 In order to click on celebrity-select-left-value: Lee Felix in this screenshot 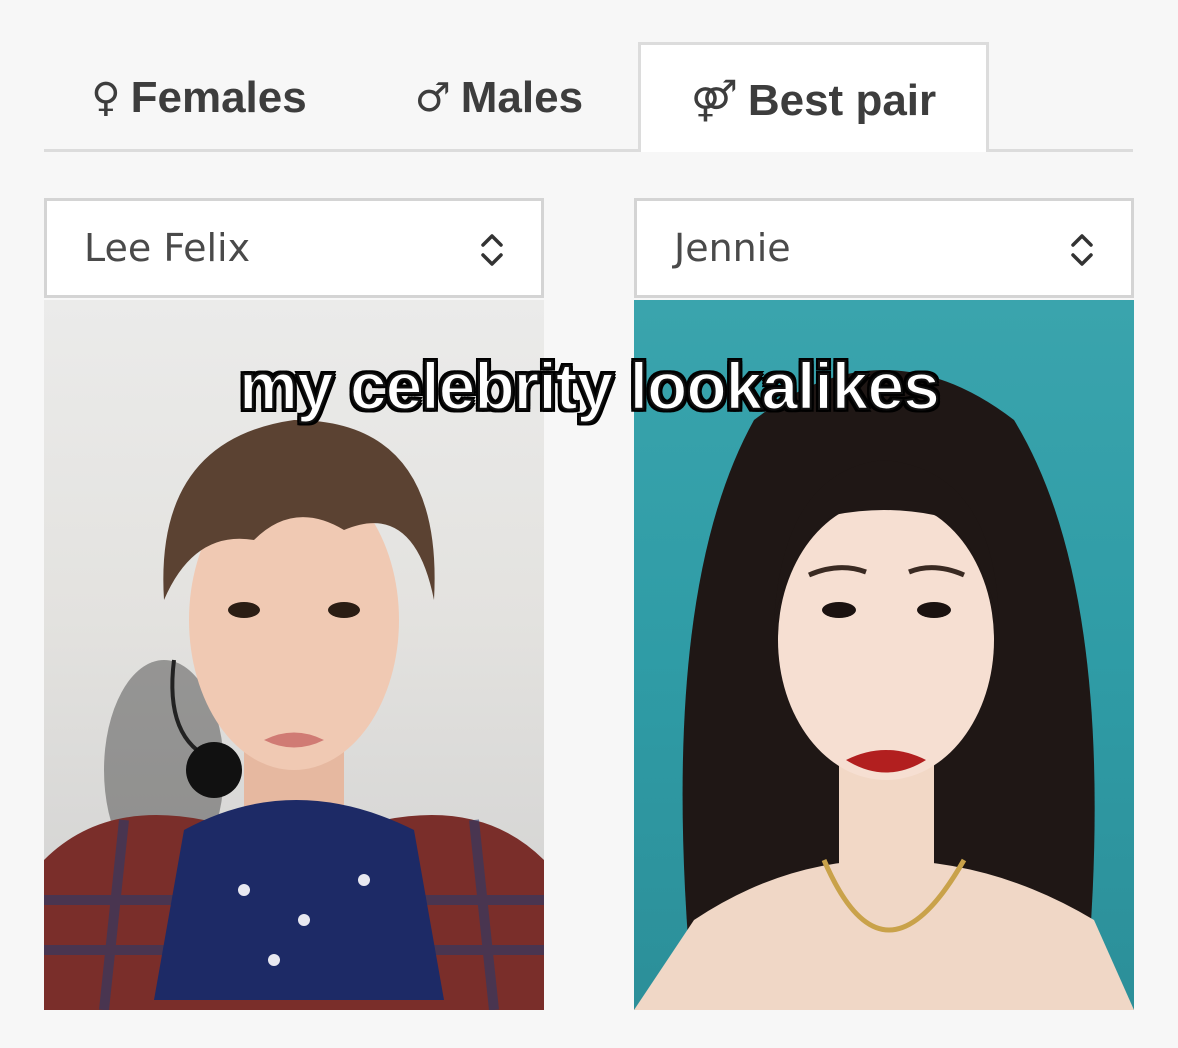, I will do `click(167, 248)`.